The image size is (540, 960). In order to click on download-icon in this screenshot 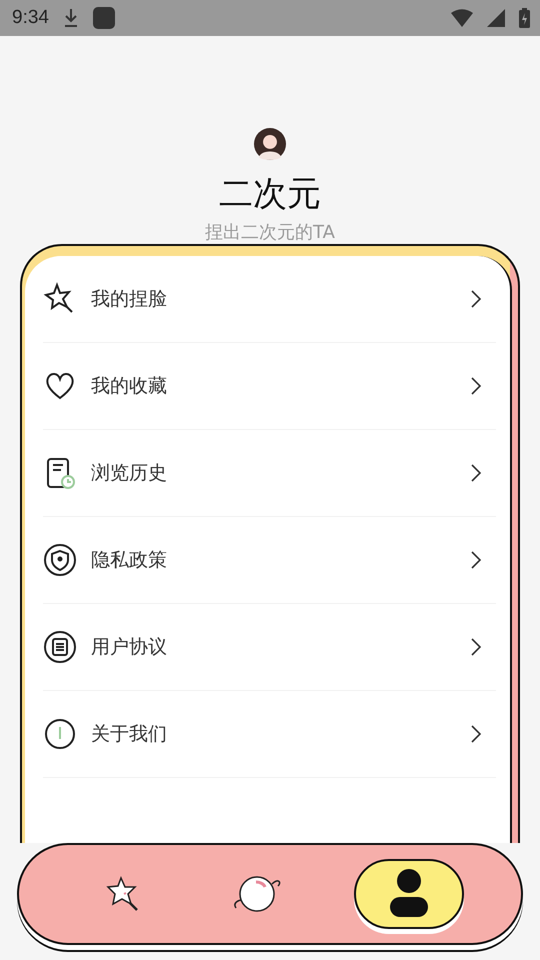, I will do `click(70, 18)`.